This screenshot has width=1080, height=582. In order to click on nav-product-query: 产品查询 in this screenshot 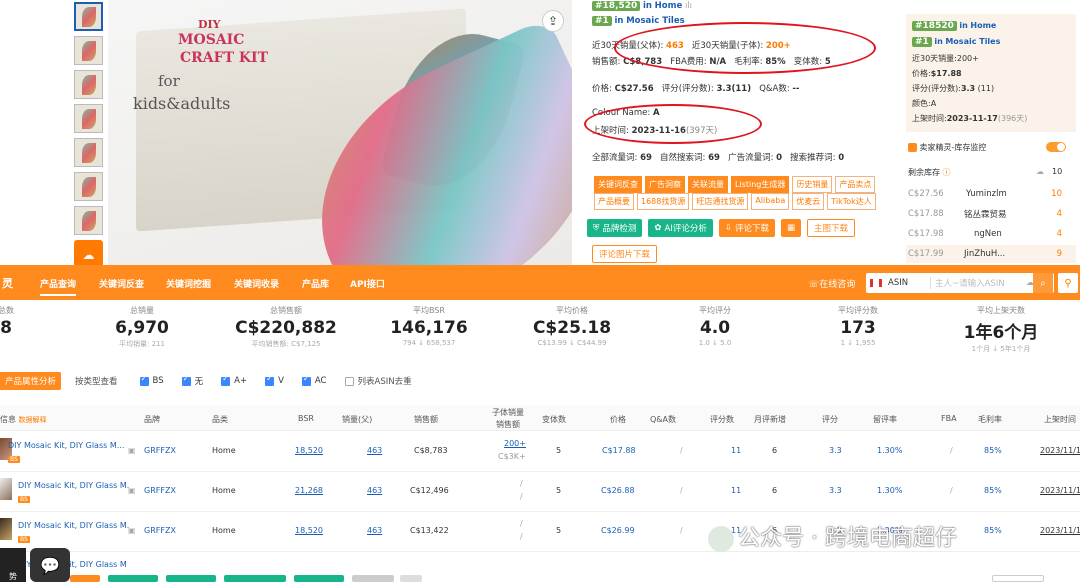, I will do `click(58, 286)`.